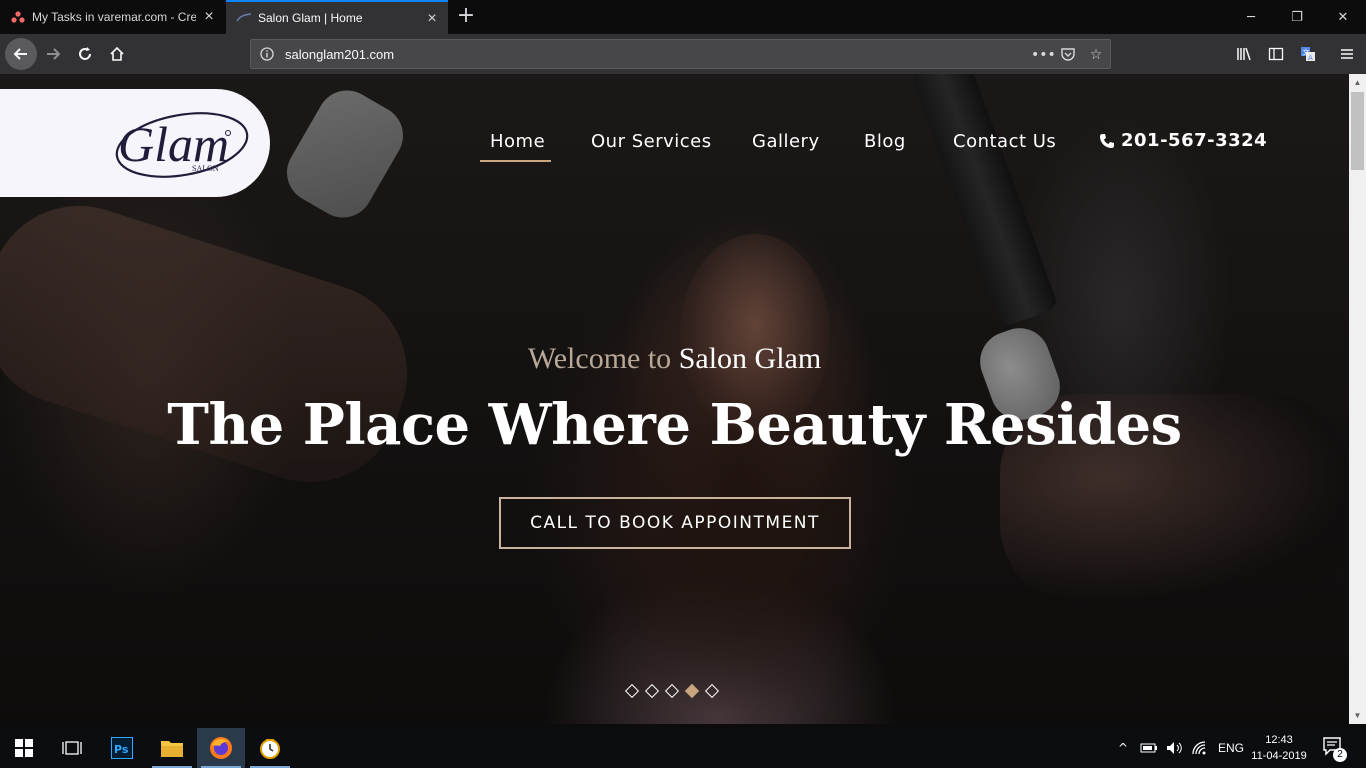 The height and width of the screenshot is (768, 1366). What do you see at coordinates (599, 358) in the screenshot?
I see `welcome-prefix: Welcome to` at bounding box center [599, 358].